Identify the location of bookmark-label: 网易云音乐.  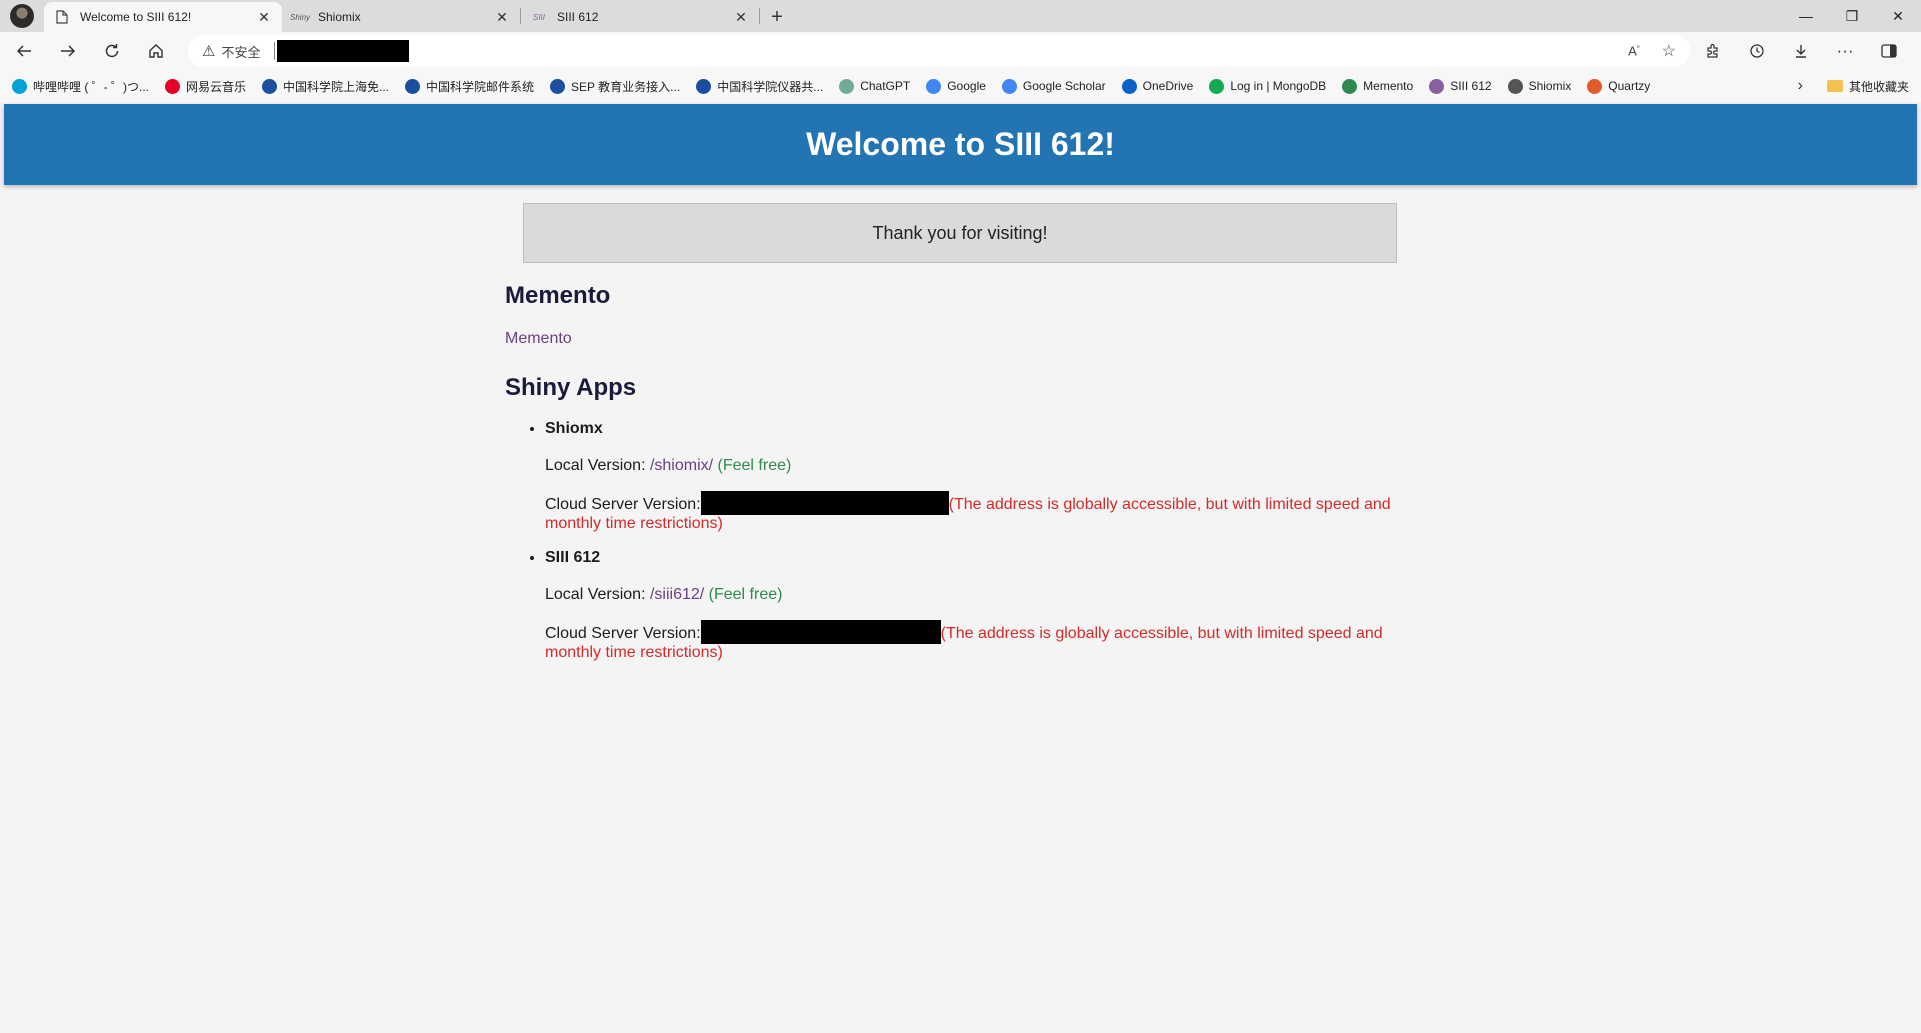
(216, 86).